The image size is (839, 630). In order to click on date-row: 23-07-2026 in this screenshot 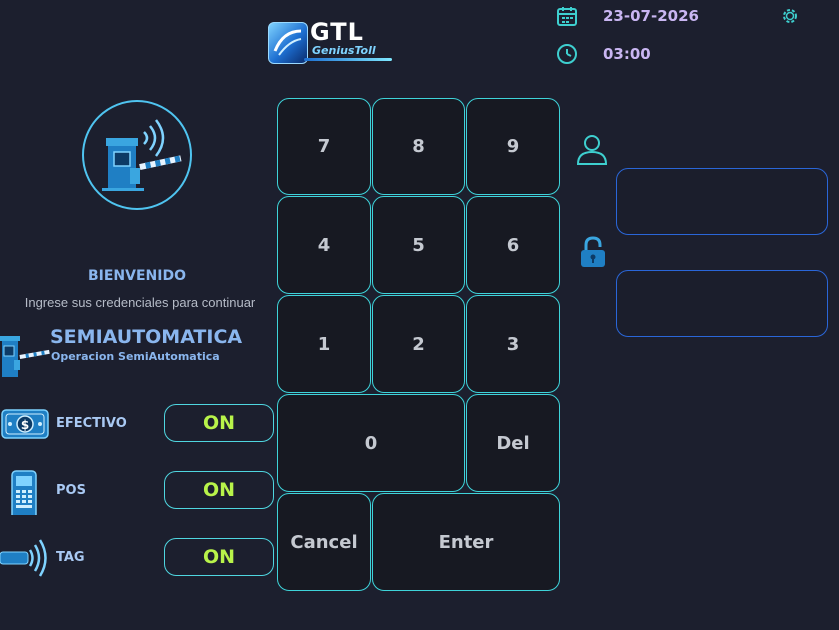, I will do `click(627, 16)`.